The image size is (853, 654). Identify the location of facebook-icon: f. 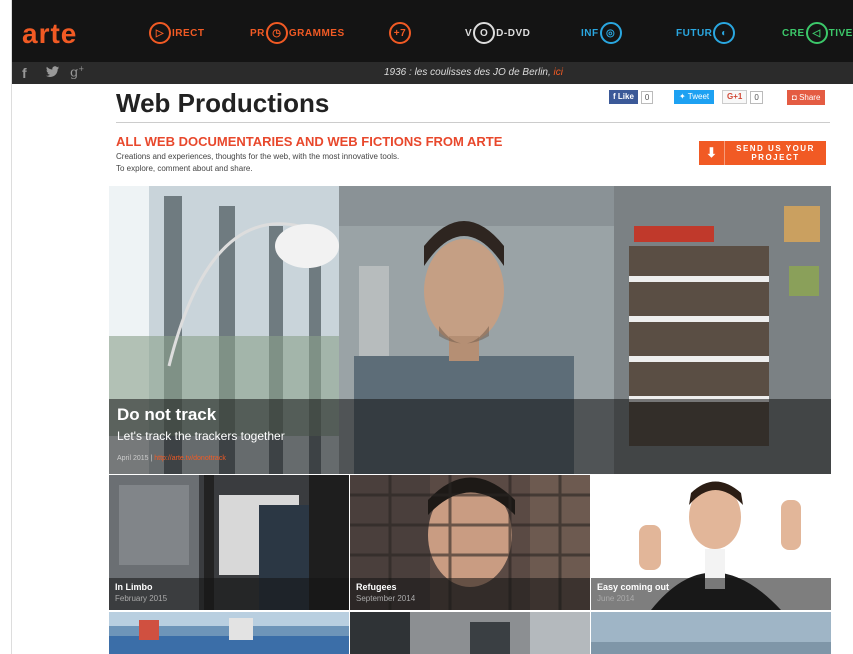
(24, 73).